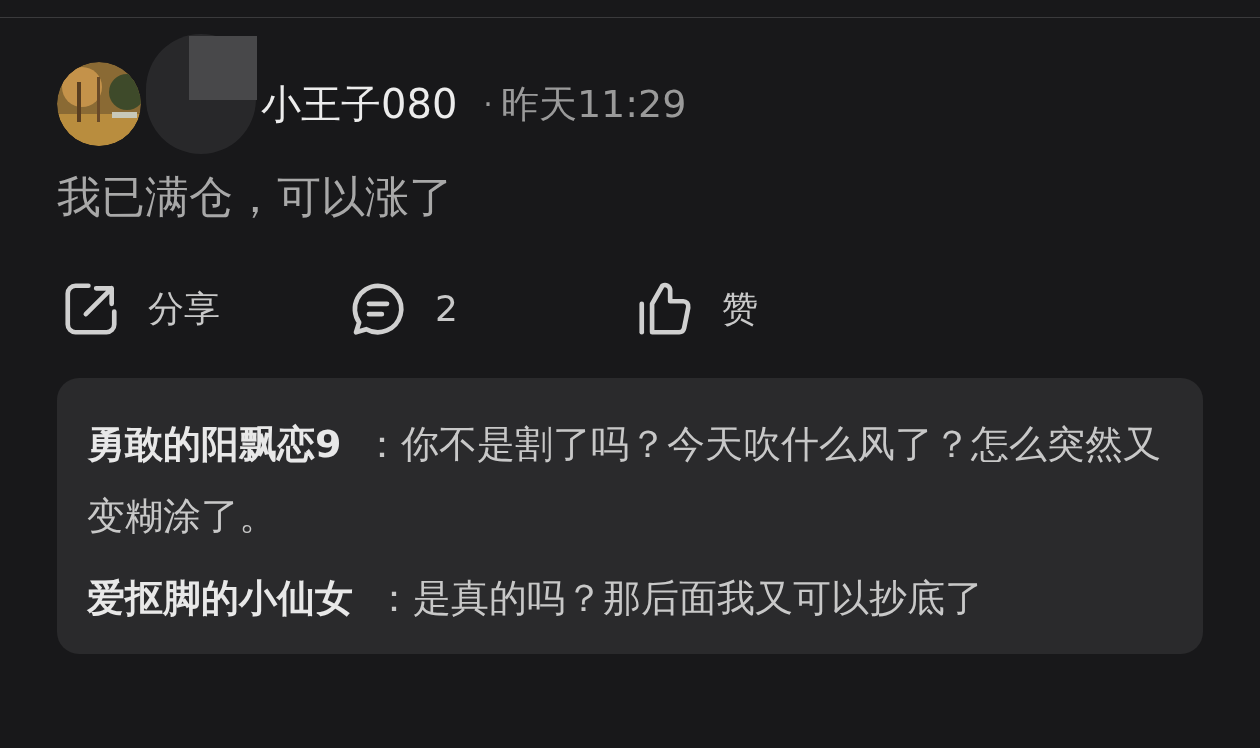 This screenshot has height=748, width=1260. What do you see at coordinates (777, 309) in the screenshot?
I see `like-button: 赞` at bounding box center [777, 309].